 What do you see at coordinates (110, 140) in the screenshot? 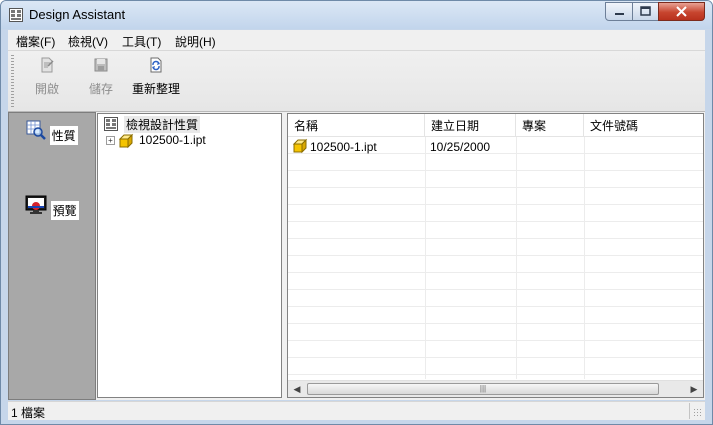
I see `expand-plus-icon: +` at bounding box center [110, 140].